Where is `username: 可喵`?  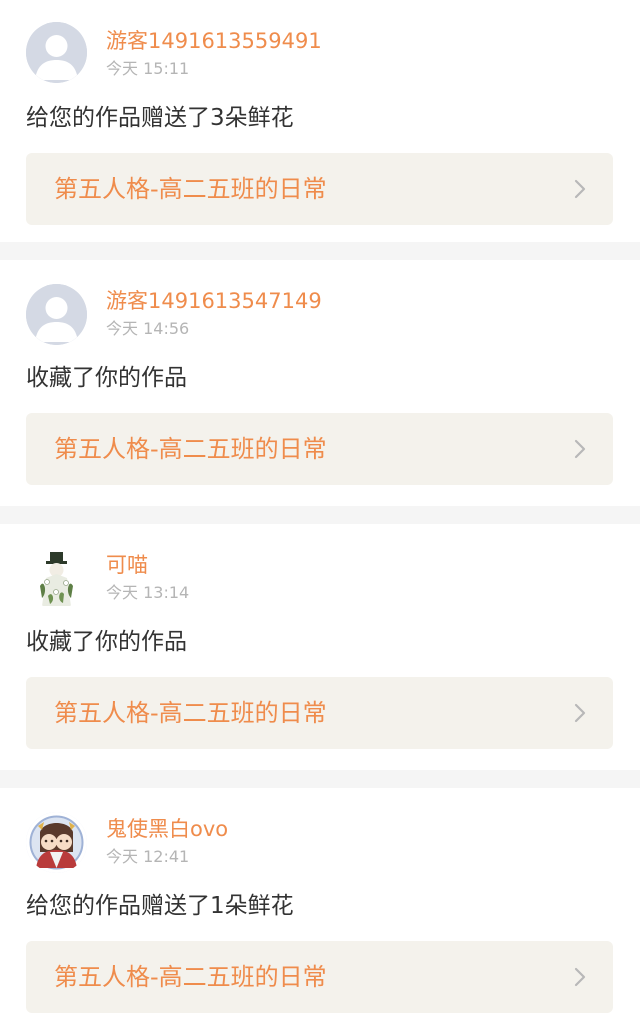 username: 可喵 is located at coordinates (127, 565).